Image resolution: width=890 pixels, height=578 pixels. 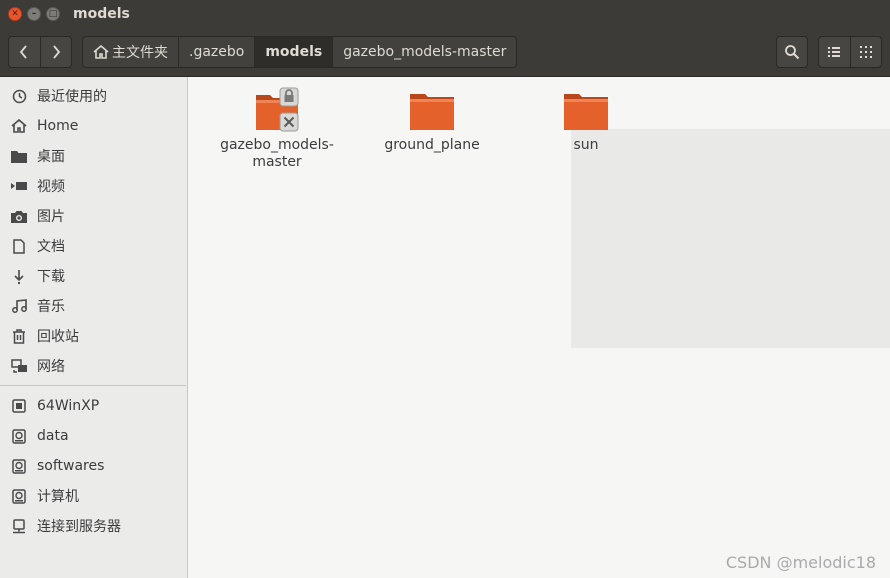 I want to click on window-title: models, so click(x=101, y=14).